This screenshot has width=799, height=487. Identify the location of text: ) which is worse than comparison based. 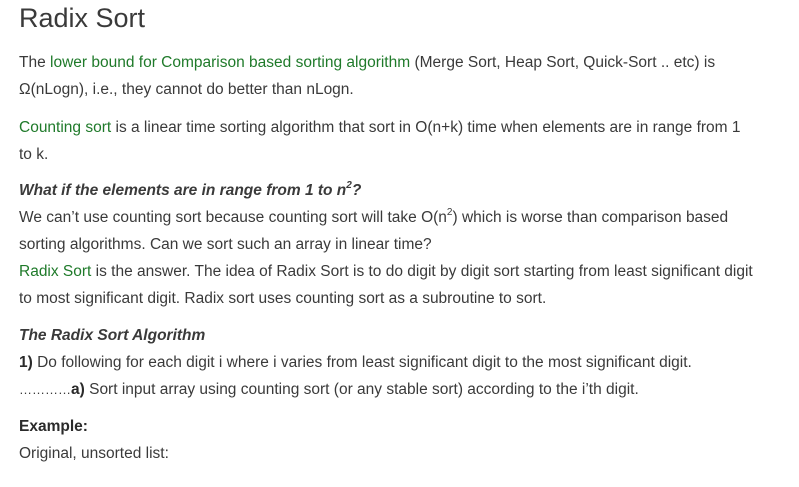
(590, 217).